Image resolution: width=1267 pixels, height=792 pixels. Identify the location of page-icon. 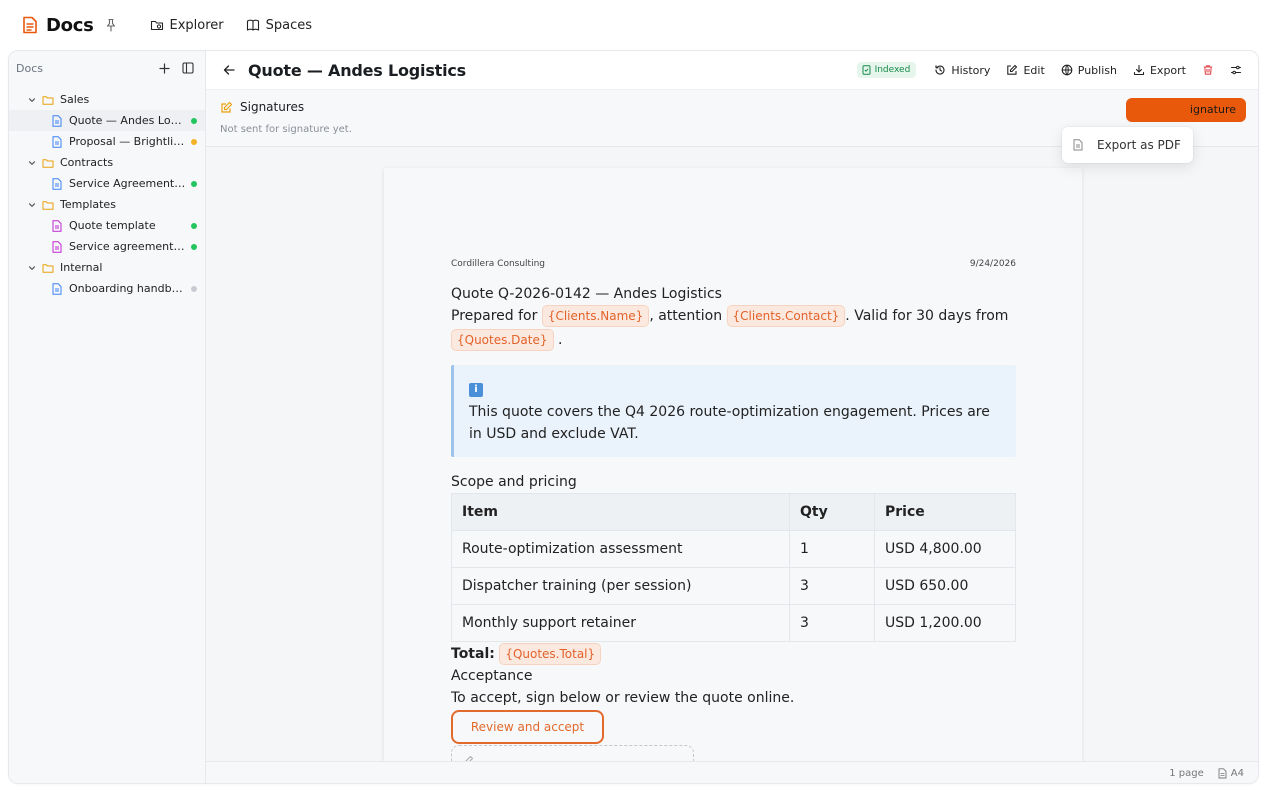
(1222, 773).